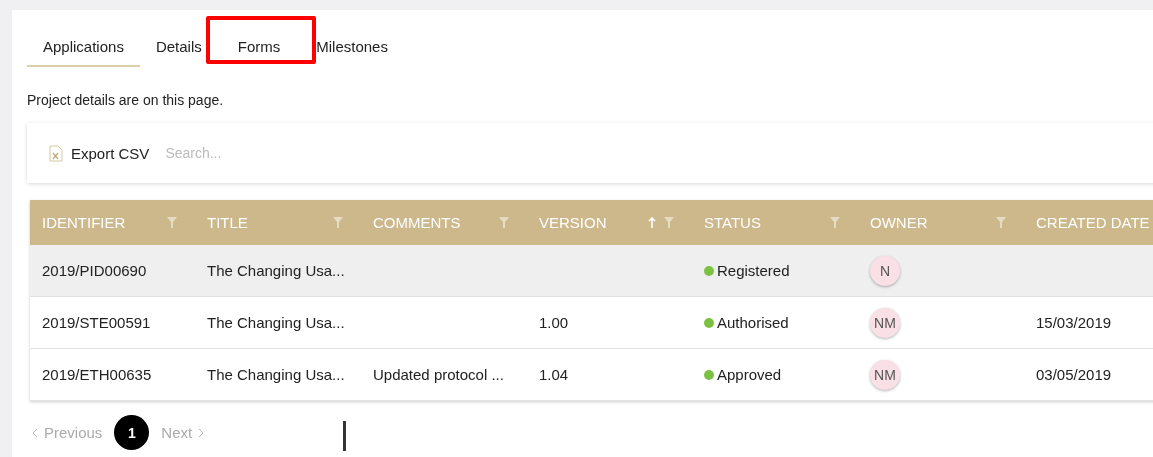 This screenshot has height=457, width=1153. Describe the element at coordinates (753, 270) in the screenshot. I see `status-text: Registered` at that location.